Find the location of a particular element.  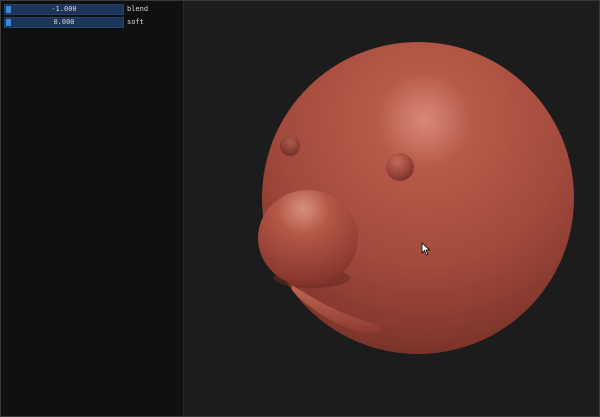

blend-slider-label: blend is located at coordinates (138, 9).